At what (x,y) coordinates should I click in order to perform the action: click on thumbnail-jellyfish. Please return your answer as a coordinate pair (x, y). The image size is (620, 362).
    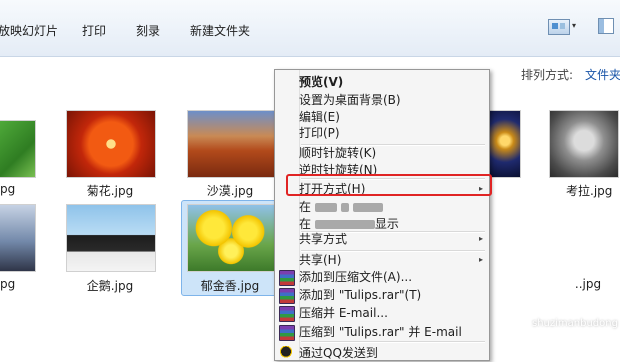
    Looking at the image, I should click on (505, 144).